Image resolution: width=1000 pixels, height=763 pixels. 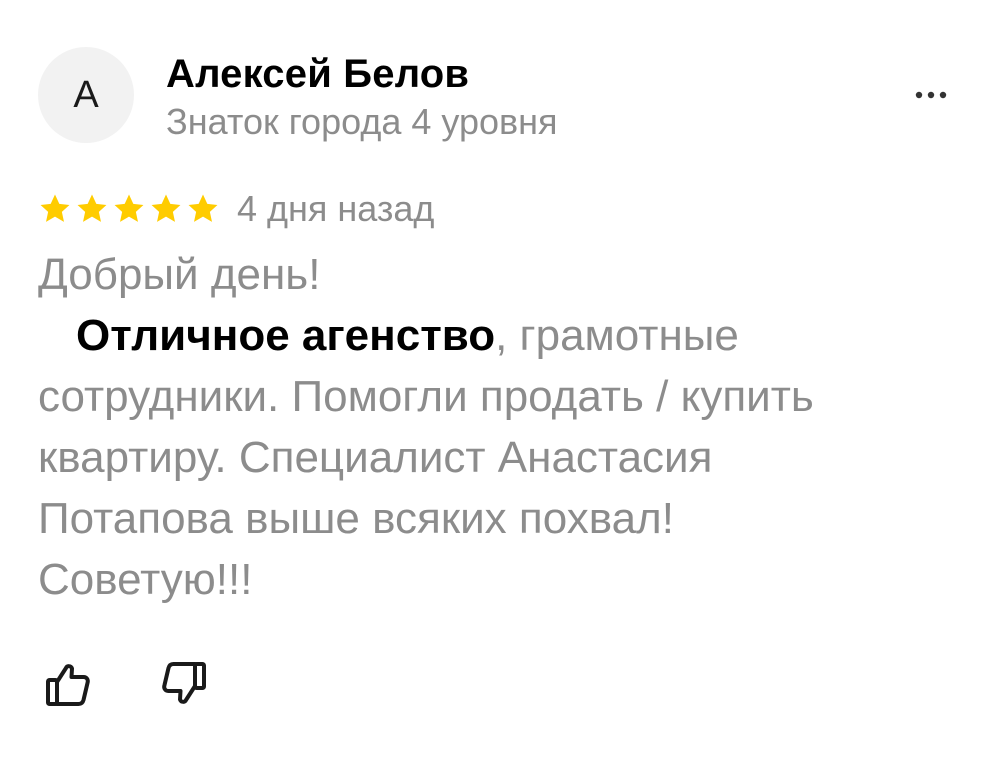 I want to click on like-button, so click(x=68, y=684).